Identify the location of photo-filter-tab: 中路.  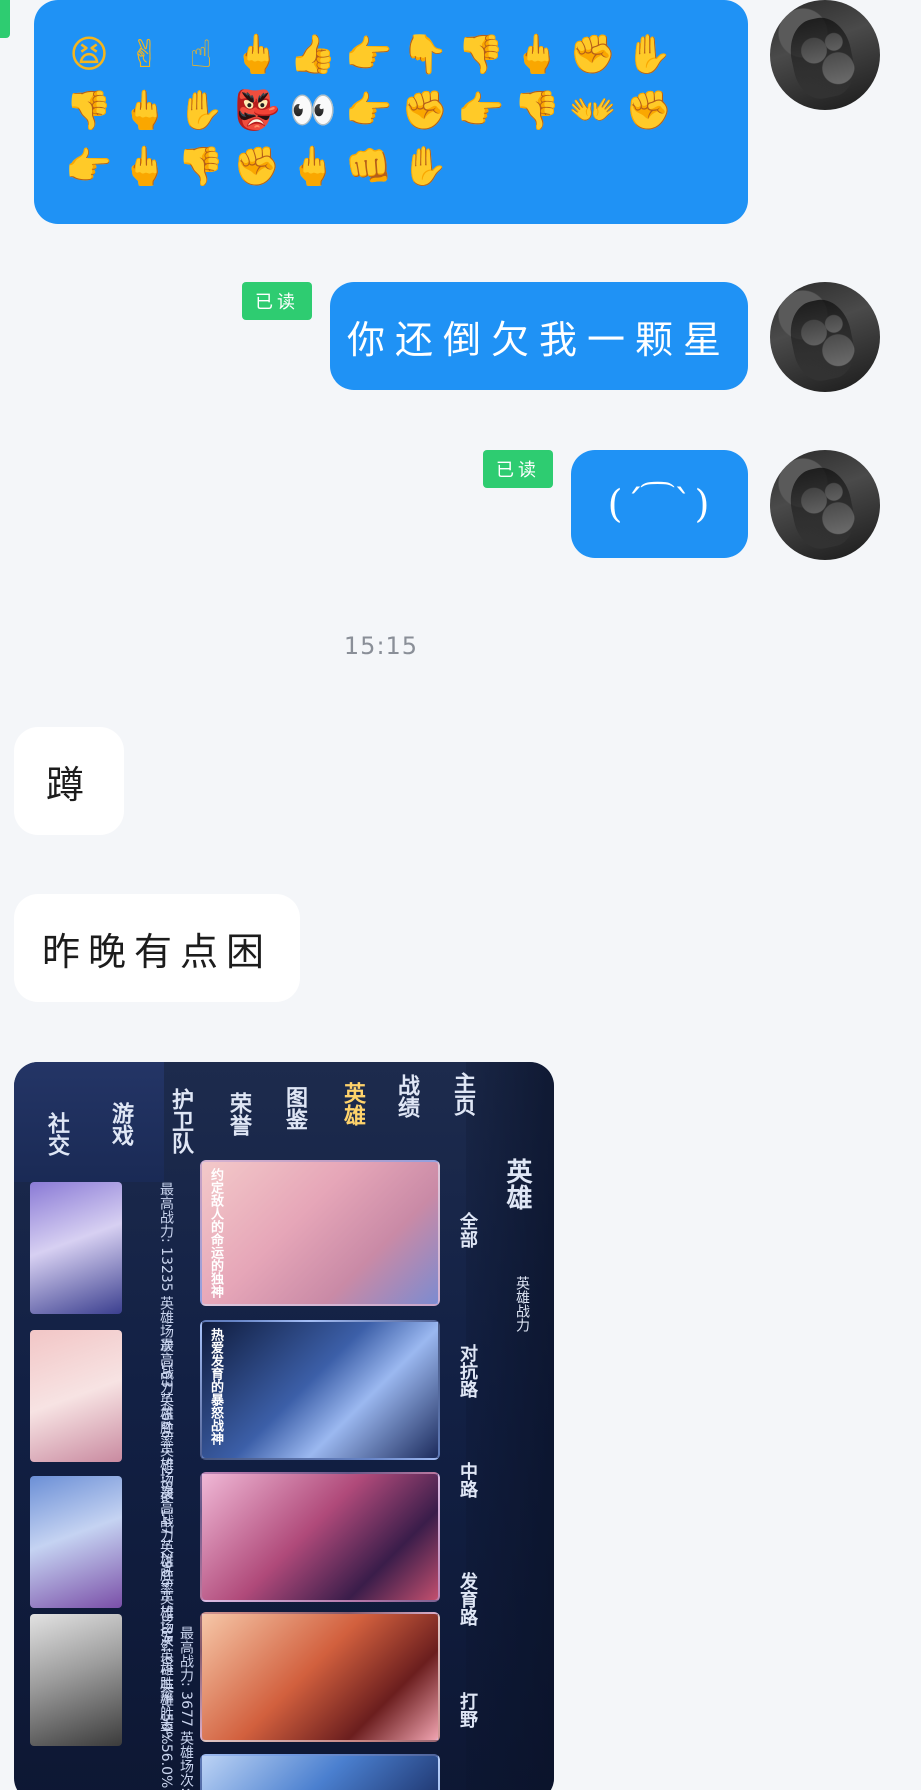
(467, 1480).